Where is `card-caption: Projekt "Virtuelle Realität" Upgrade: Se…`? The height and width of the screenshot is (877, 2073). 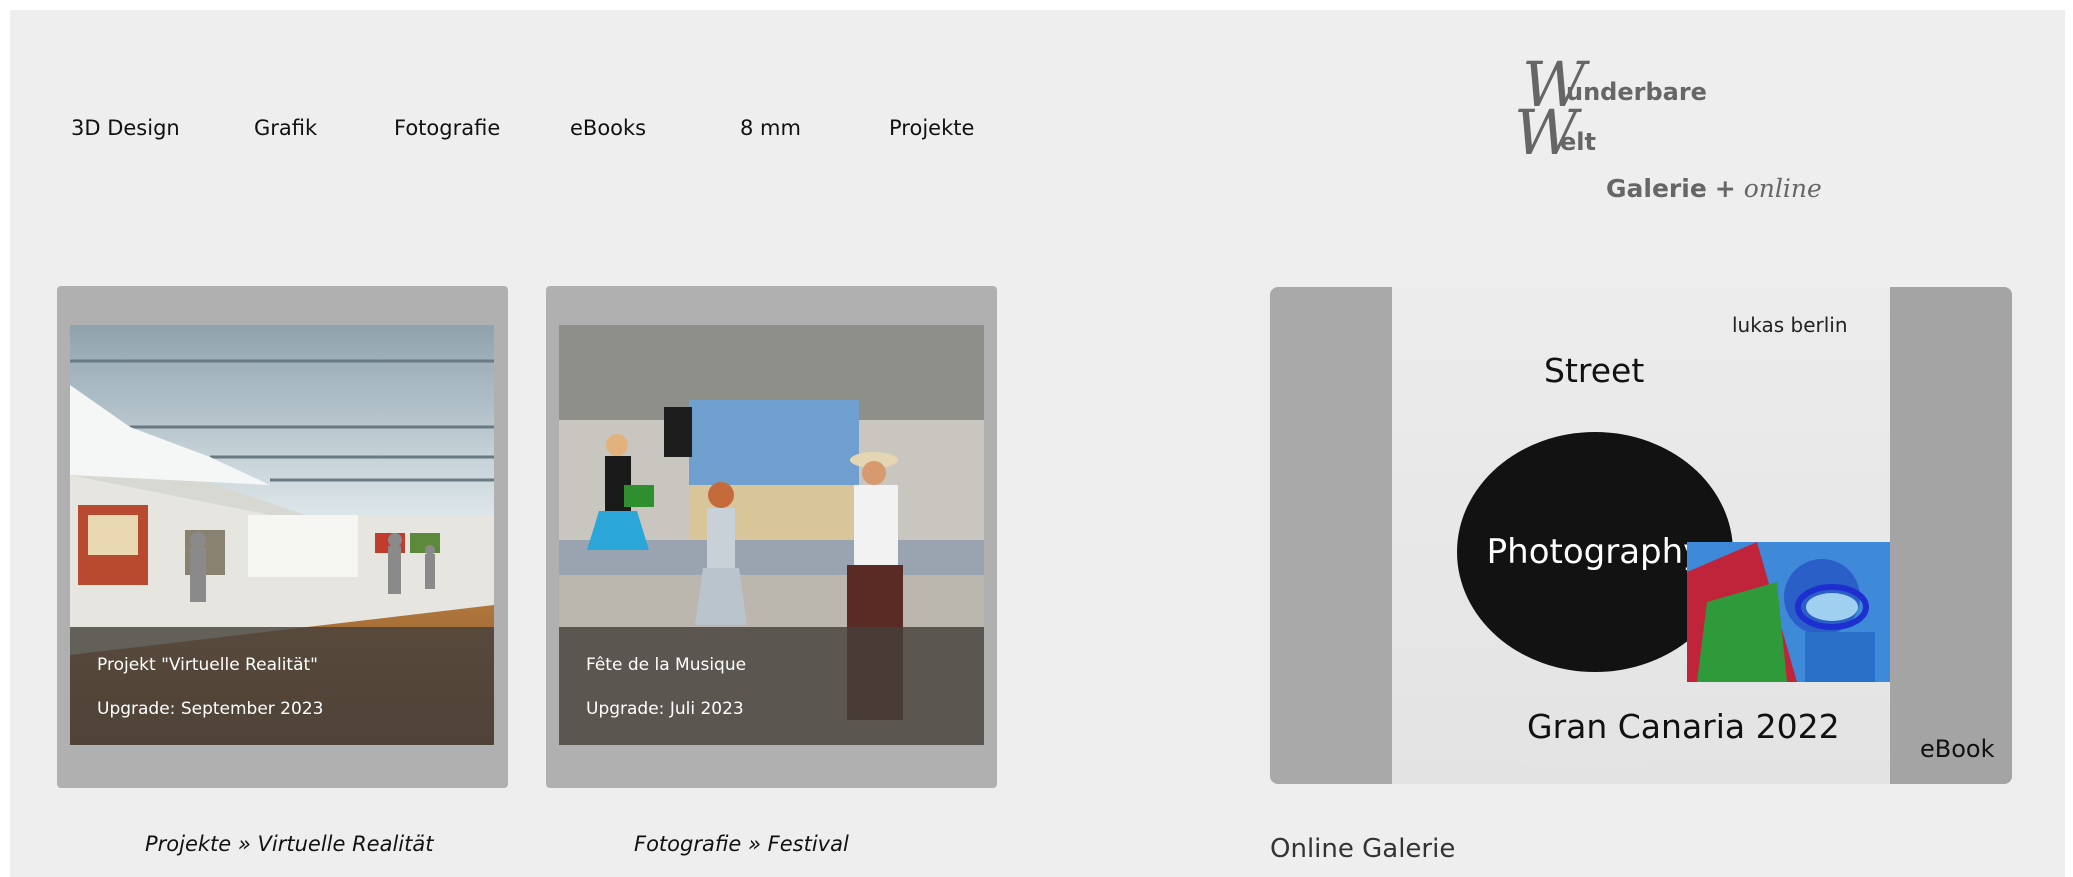 card-caption: Projekt "Virtuelle Realität" Upgrade: Se… is located at coordinates (282, 686).